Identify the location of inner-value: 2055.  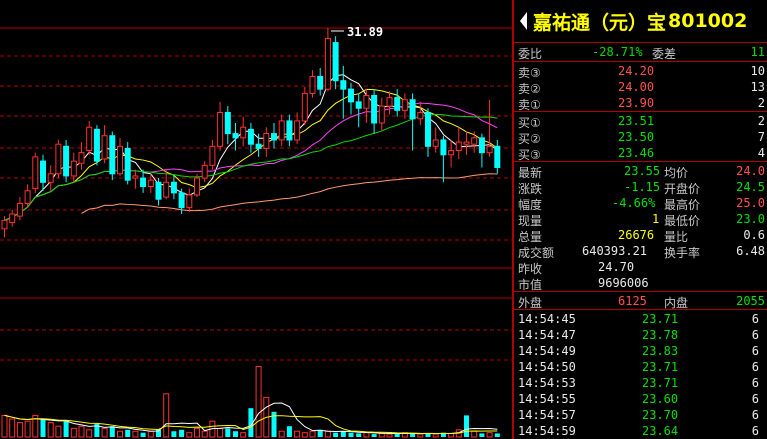
(750, 301).